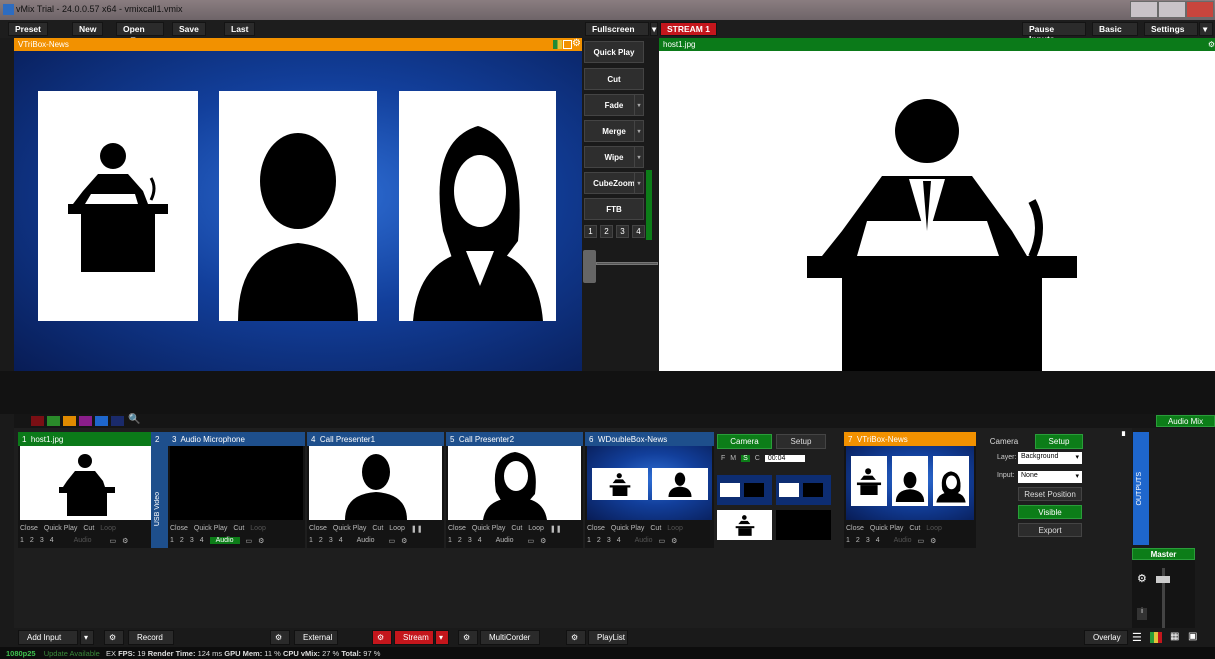 This screenshot has width=1215, height=659. Describe the element at coordinates (382, 637) in the screenshot. I see `stream-settings-gear-icon: ⚙` at that location.